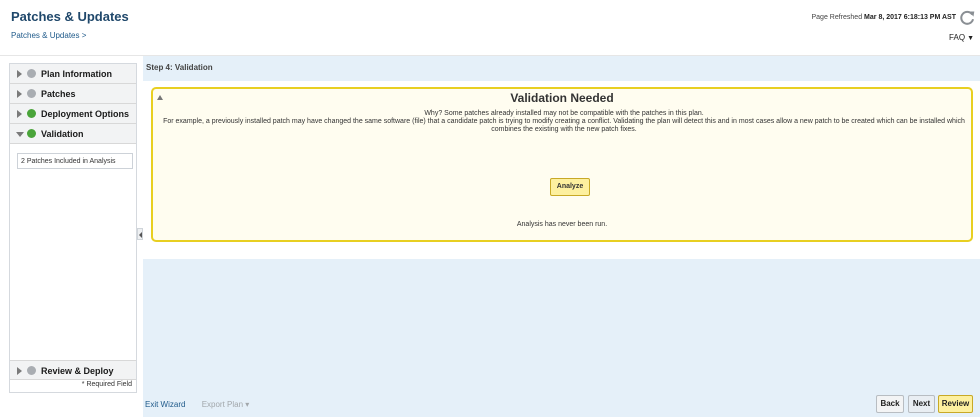 This screenshot has width=980, height=417. Describe the element at coordinates (20, 134) in the screenshot. I see `collapse-arrow-icon` at that location.